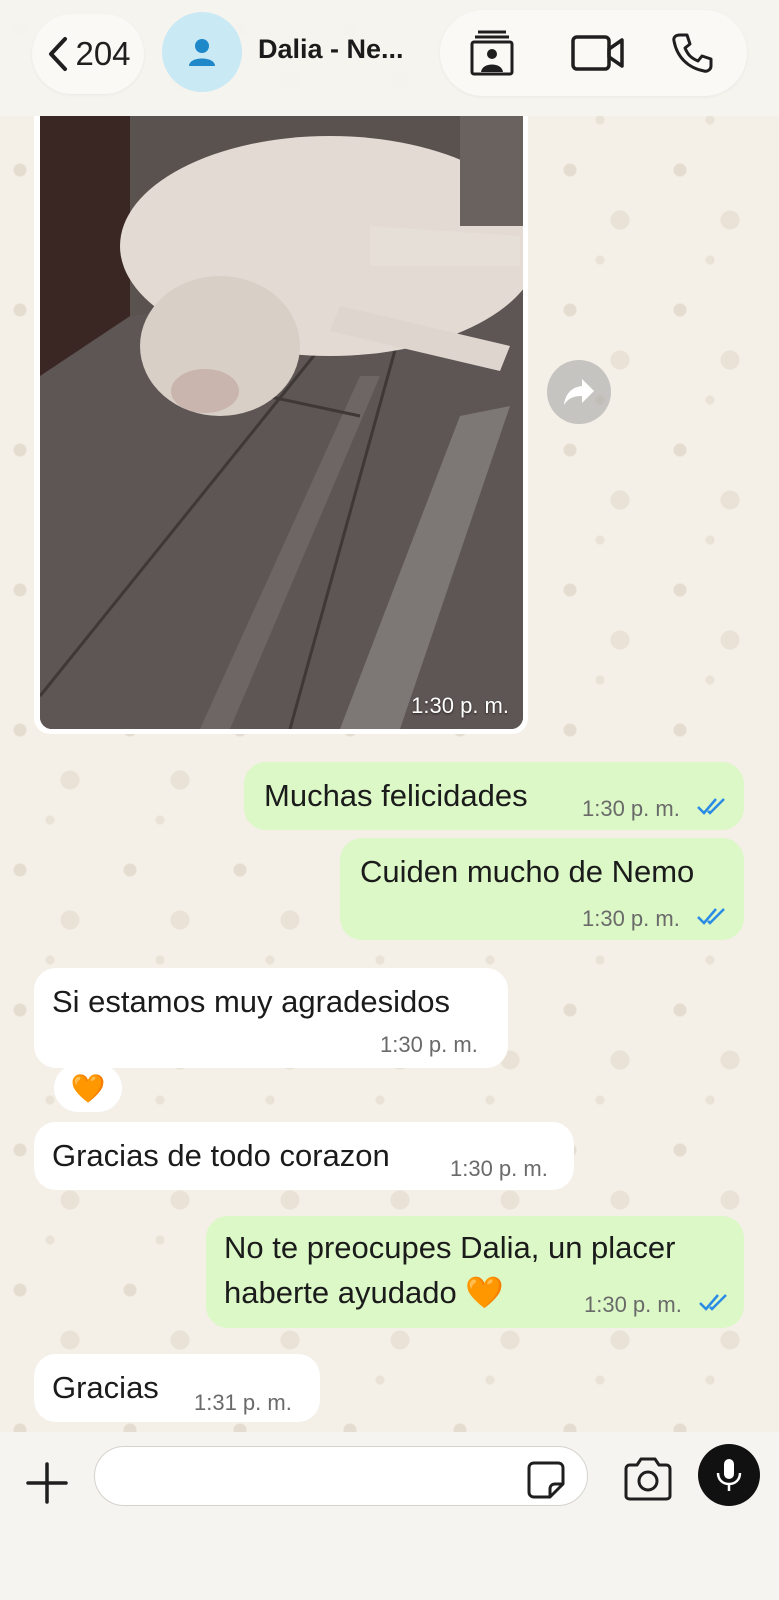  I want to click on sticker-icon, so click(546, 1480).